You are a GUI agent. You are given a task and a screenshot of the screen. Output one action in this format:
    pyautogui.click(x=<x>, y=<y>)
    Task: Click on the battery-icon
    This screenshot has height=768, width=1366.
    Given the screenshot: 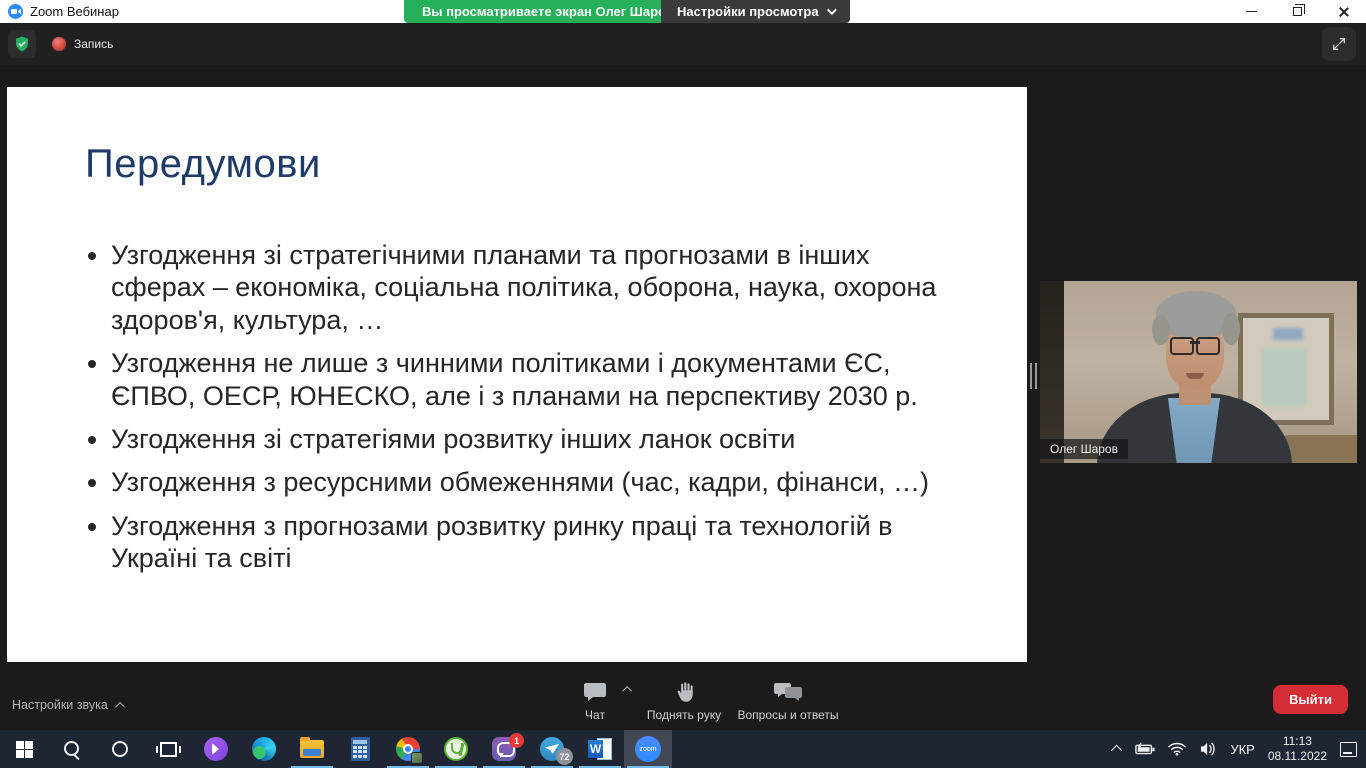 What is the action you would take?
    pyautogui.click(x=1145, y=748)
    